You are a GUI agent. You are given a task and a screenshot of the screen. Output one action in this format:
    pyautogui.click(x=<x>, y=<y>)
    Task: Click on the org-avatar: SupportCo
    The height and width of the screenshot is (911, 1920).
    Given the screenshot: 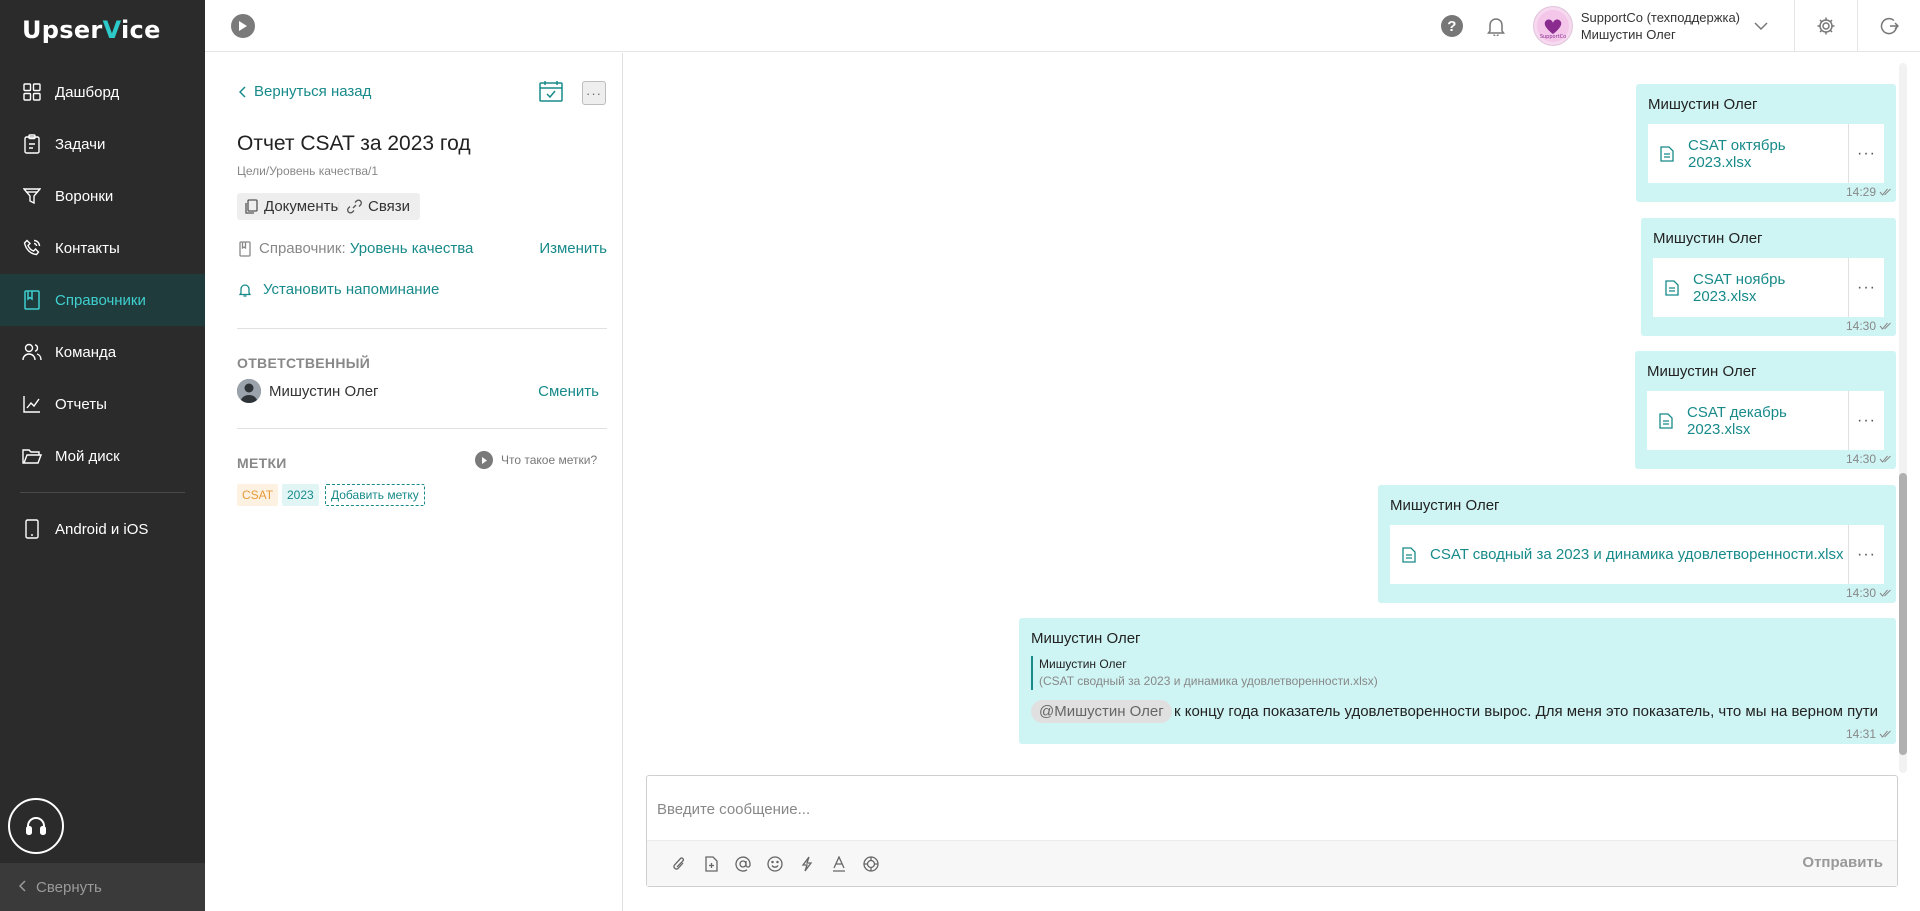 What is the action you would take?
    pyautogui.click(x=1552, y=26)
    